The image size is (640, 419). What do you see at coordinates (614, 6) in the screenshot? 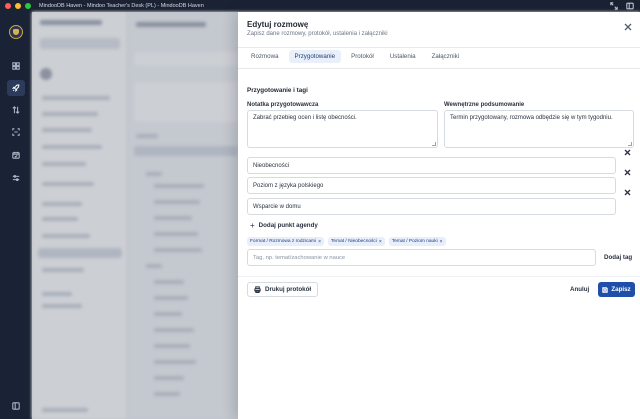
I see `expand-icon` at bounding box center [614, 6].